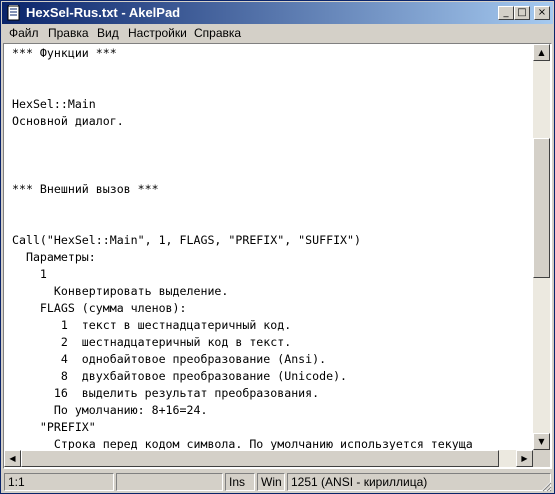 This screenshot has height=494, width=555. Describe the element at coordinates (85, 189) in the screenshot. I see `text-line: *** Внешний вызов ***` at that location.